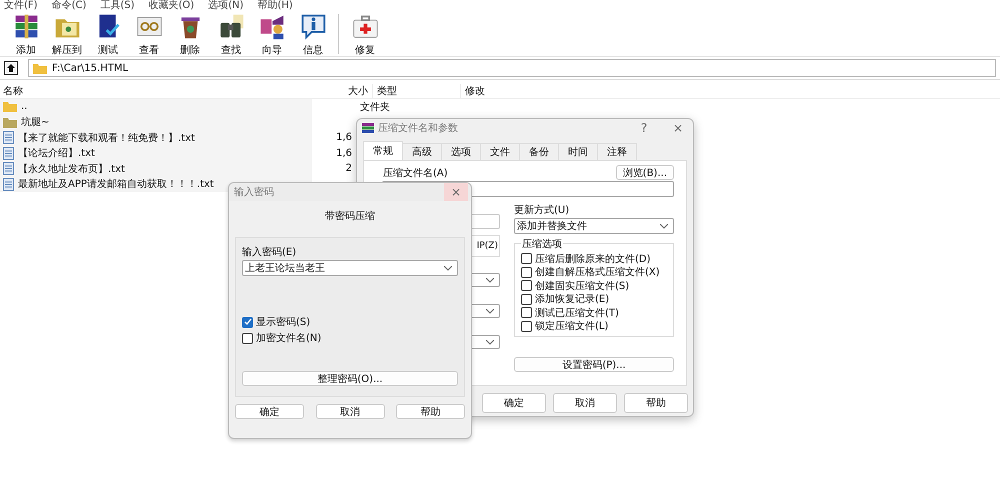  Describe the element at coordinates (226, 6) in the screenshot. I see `menu-item: 选项(N)` at that location.